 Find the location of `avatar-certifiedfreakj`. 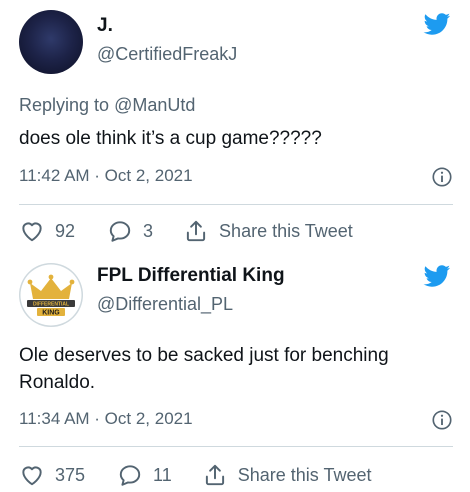

avatar-certifiedfreakj is located at coordinates (51, 42).